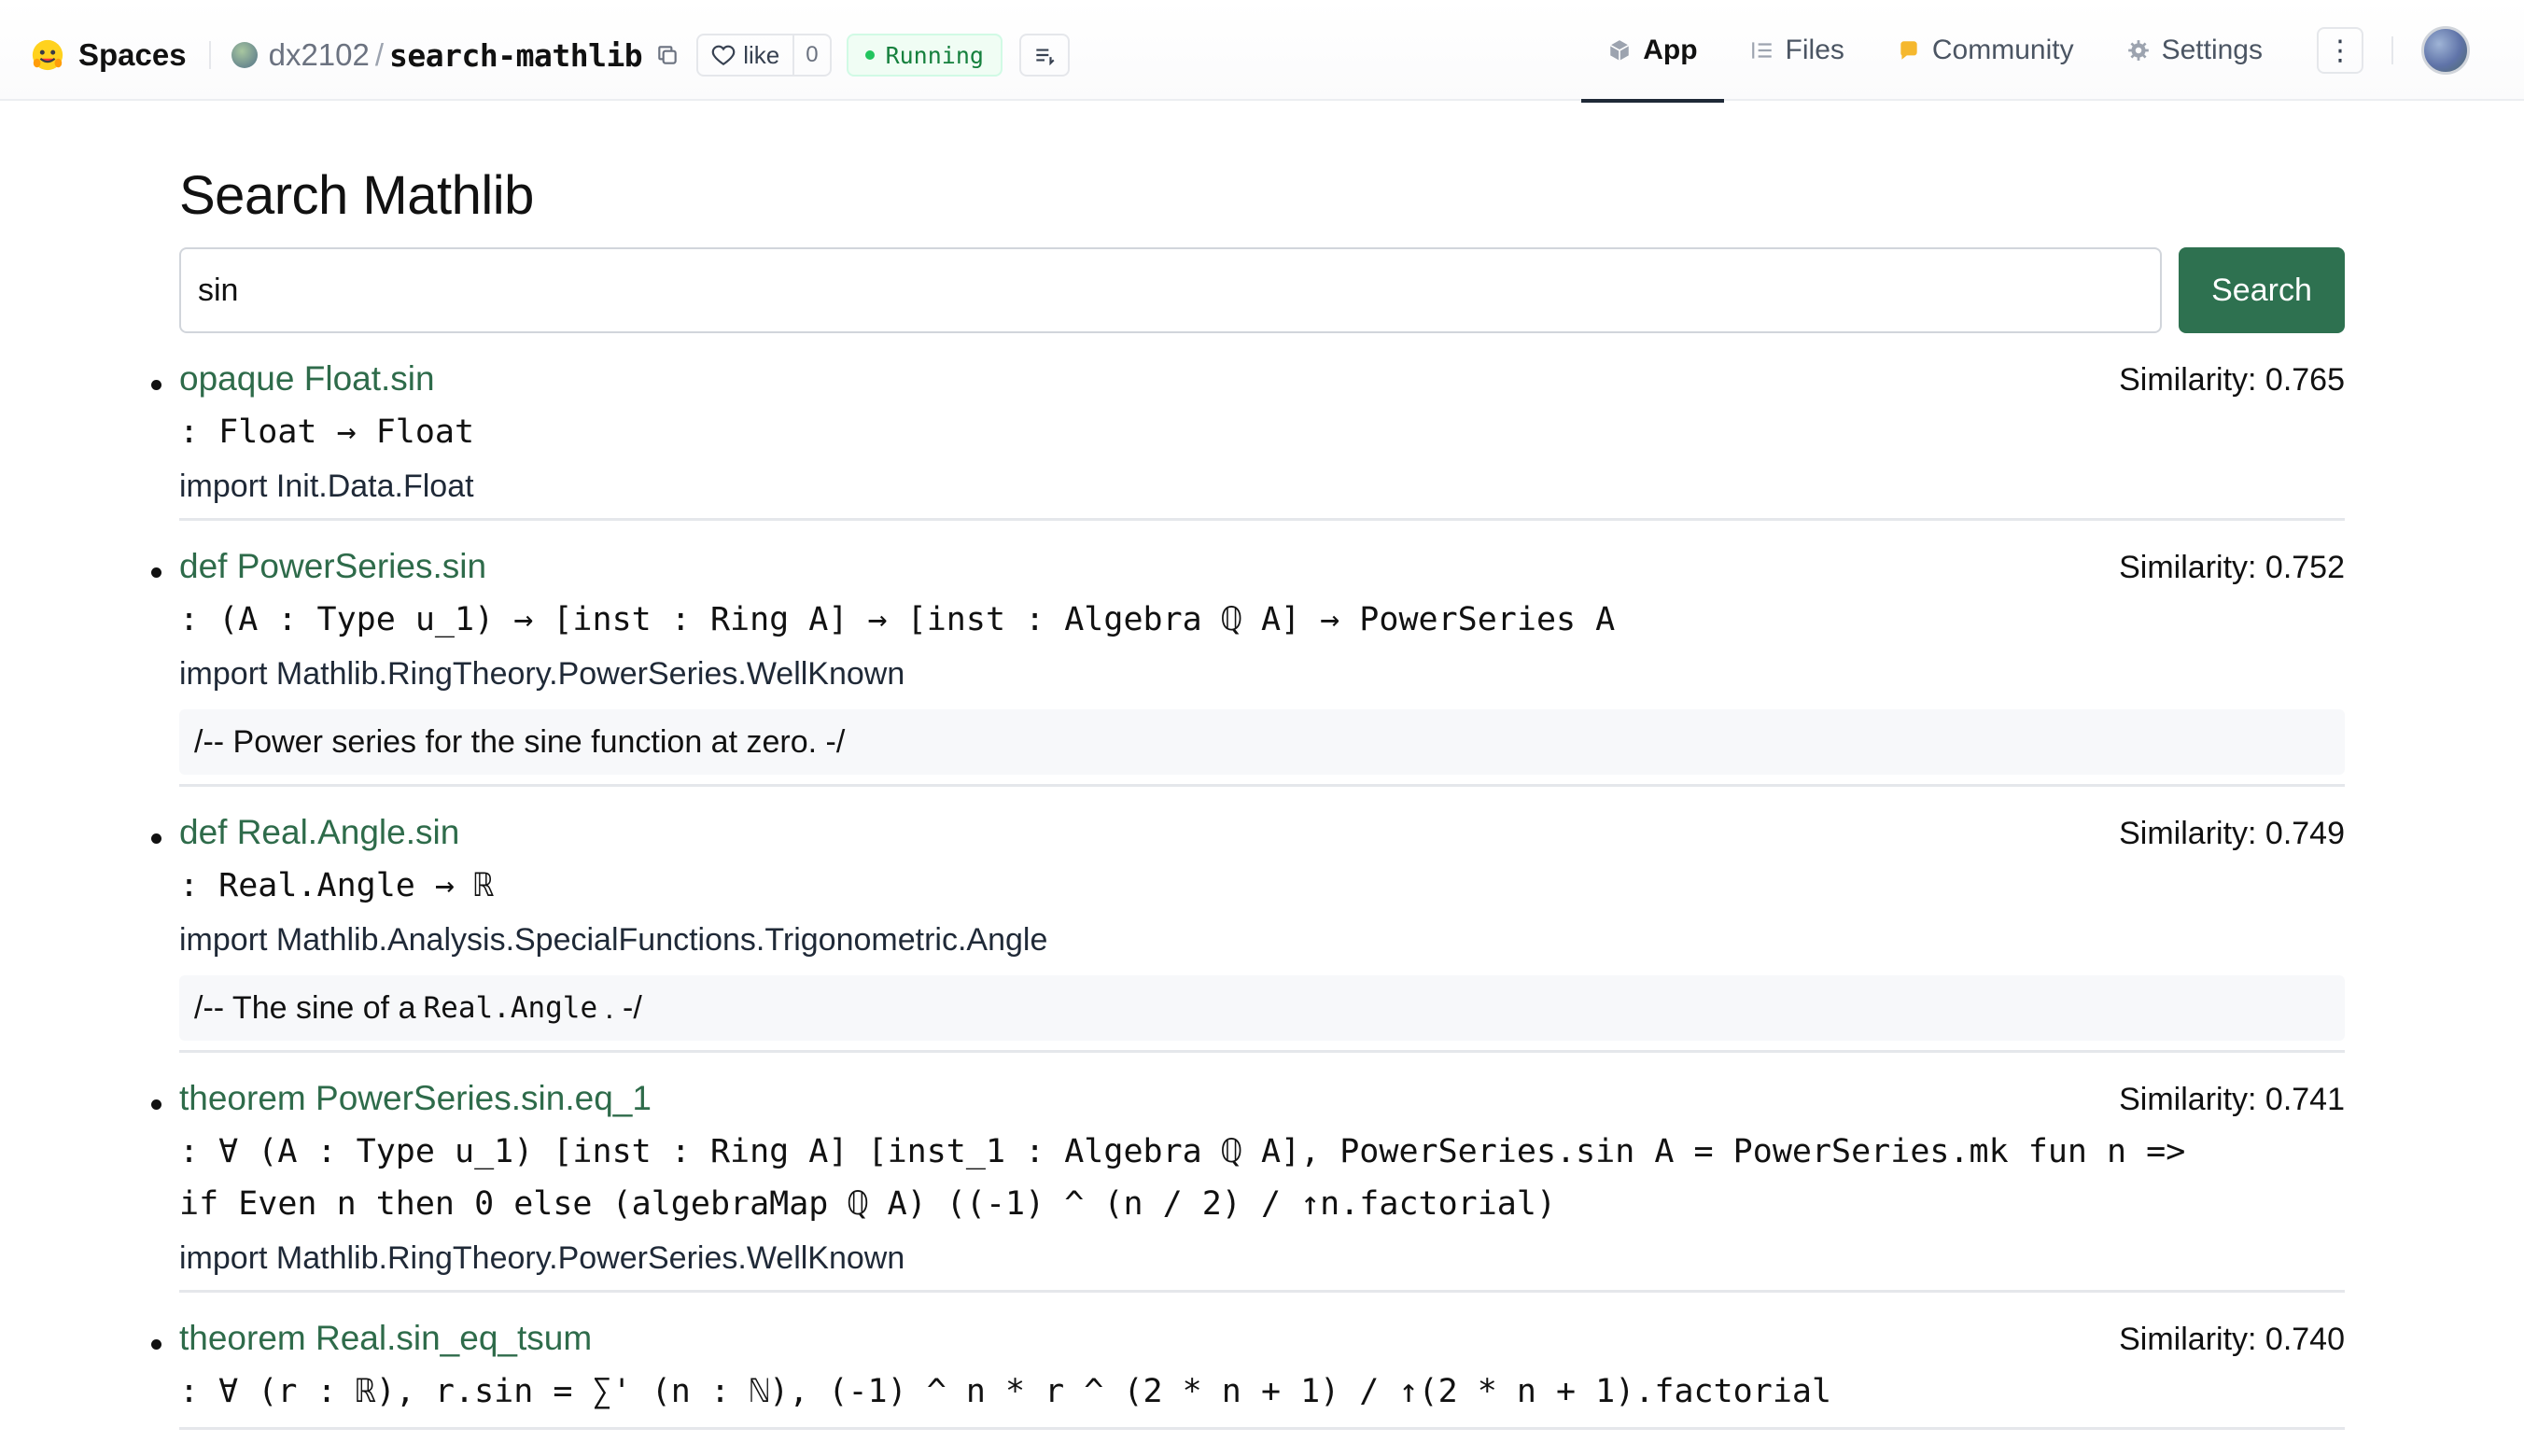  I want to click on tab-app: App, so click(1652, 51).